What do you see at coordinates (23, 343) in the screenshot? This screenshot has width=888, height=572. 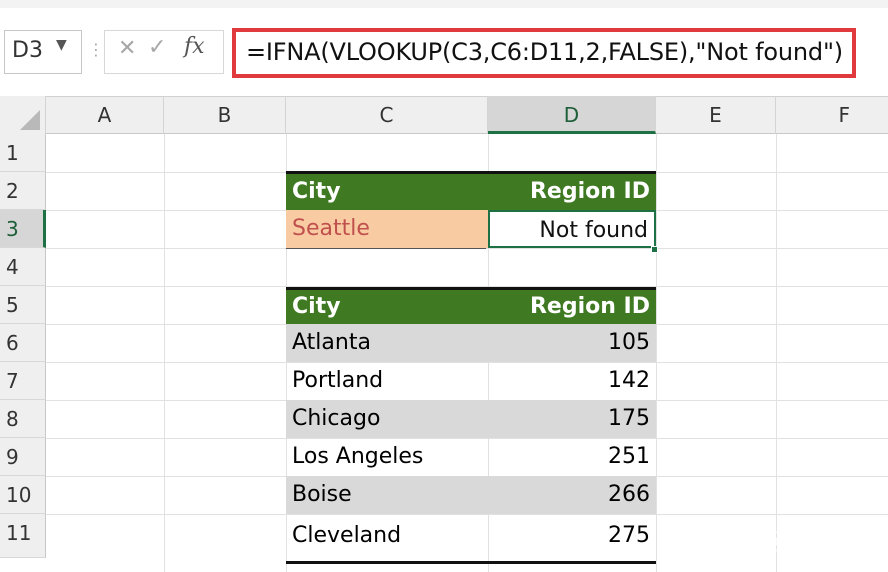 I see `row-header-6: 6` at bounding box center [23, 343].